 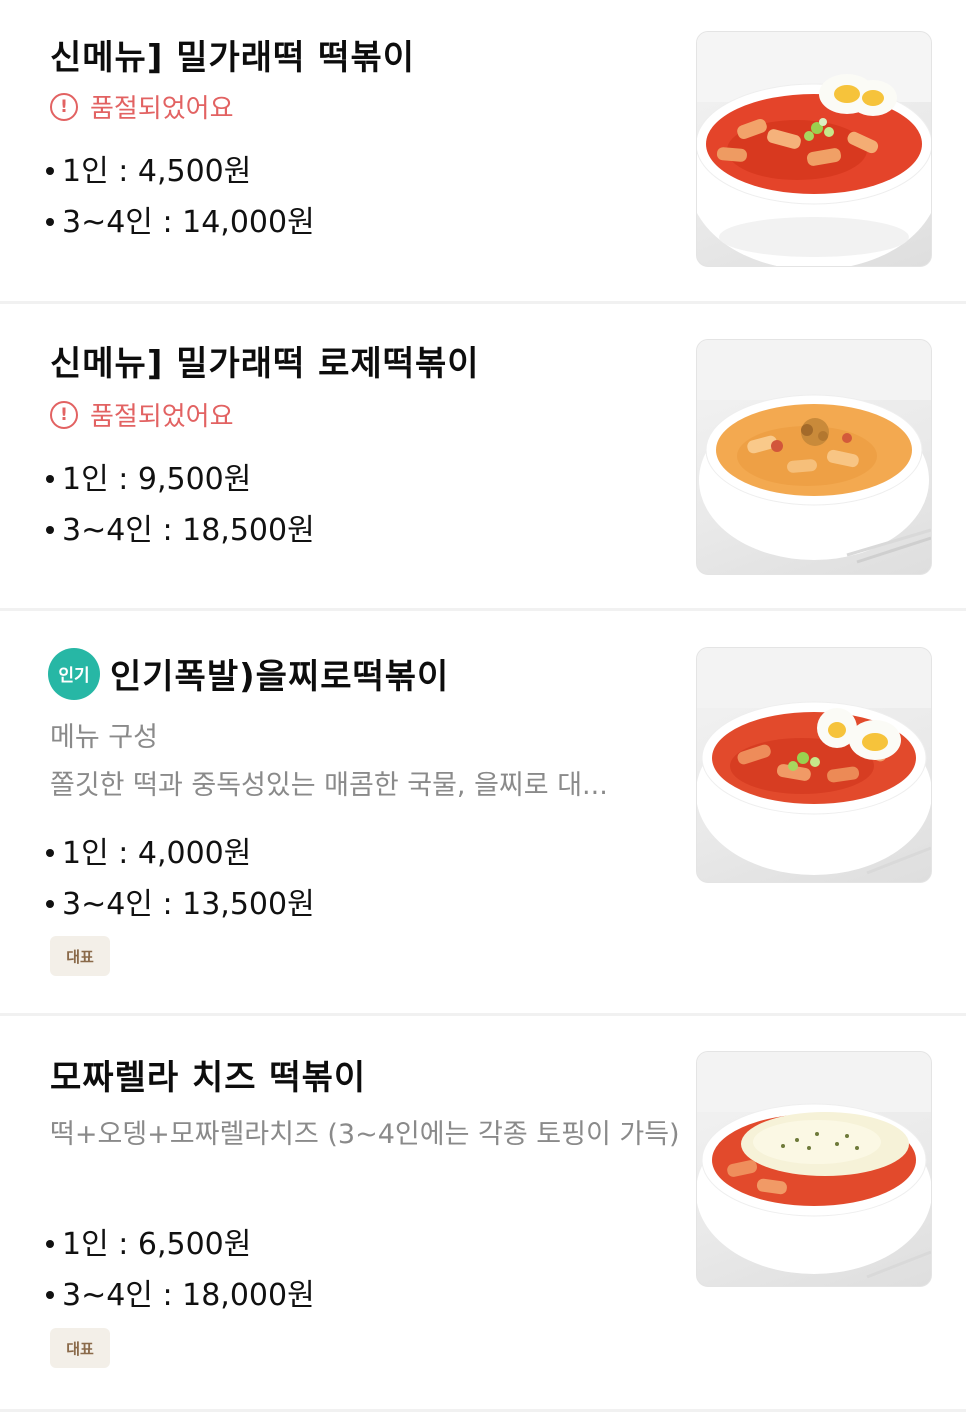 I want to click on rose-tteokbokki-photo, so click(x=814, y=457).